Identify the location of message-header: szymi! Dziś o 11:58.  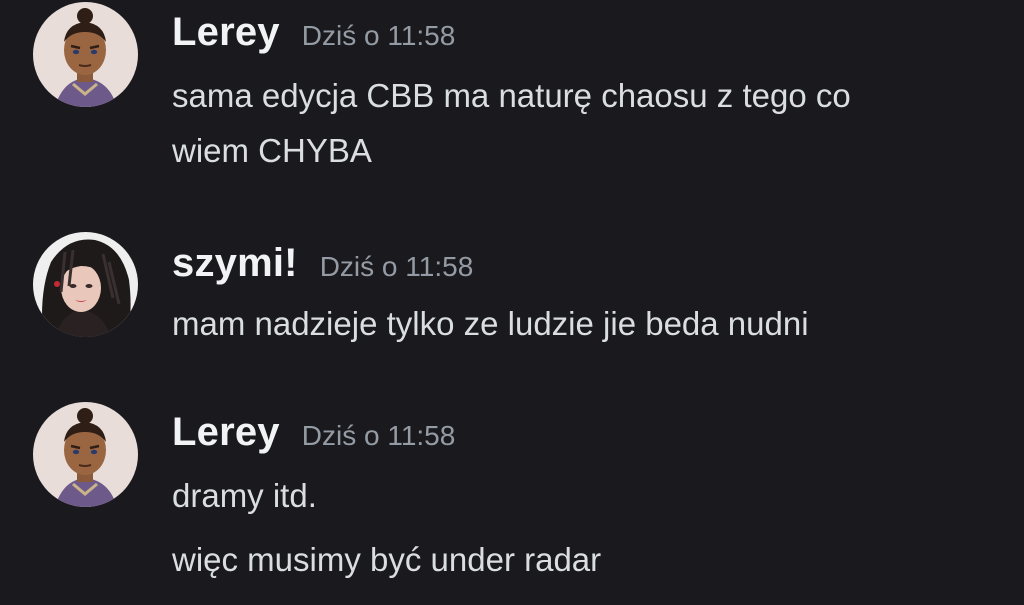
(322, 266).